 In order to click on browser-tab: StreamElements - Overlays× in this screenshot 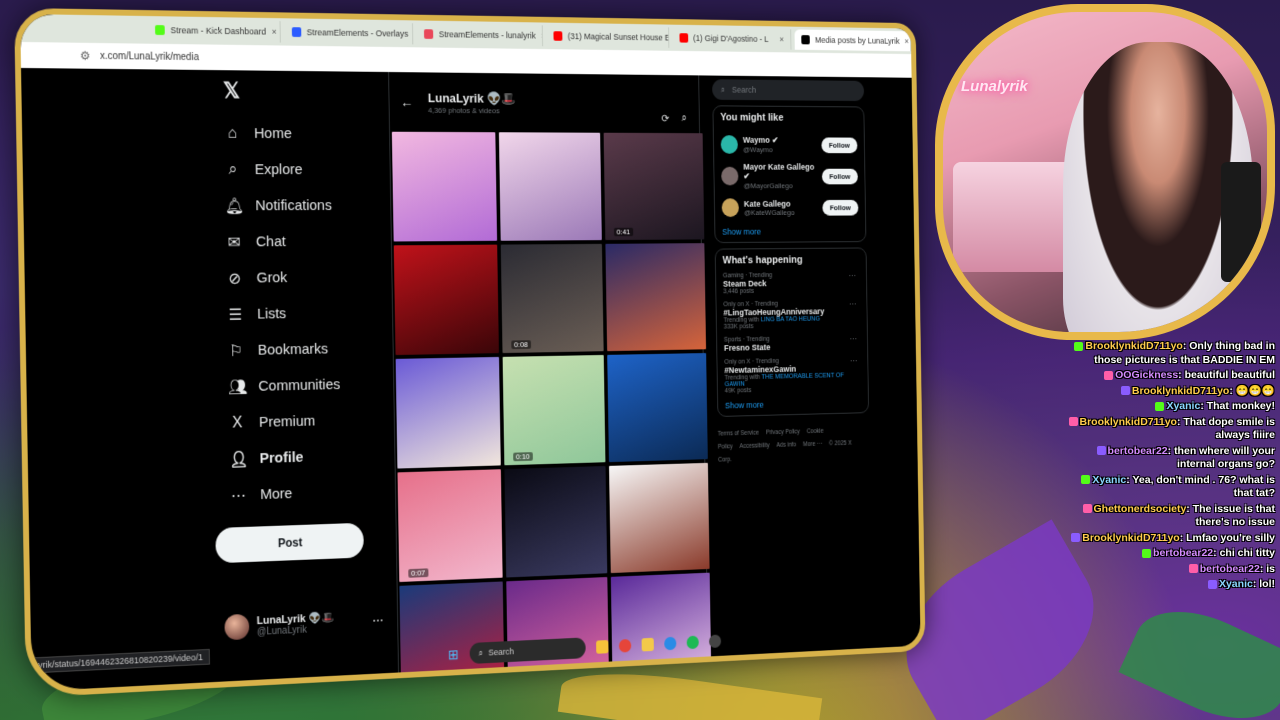, I will do `click(348, 33)`.